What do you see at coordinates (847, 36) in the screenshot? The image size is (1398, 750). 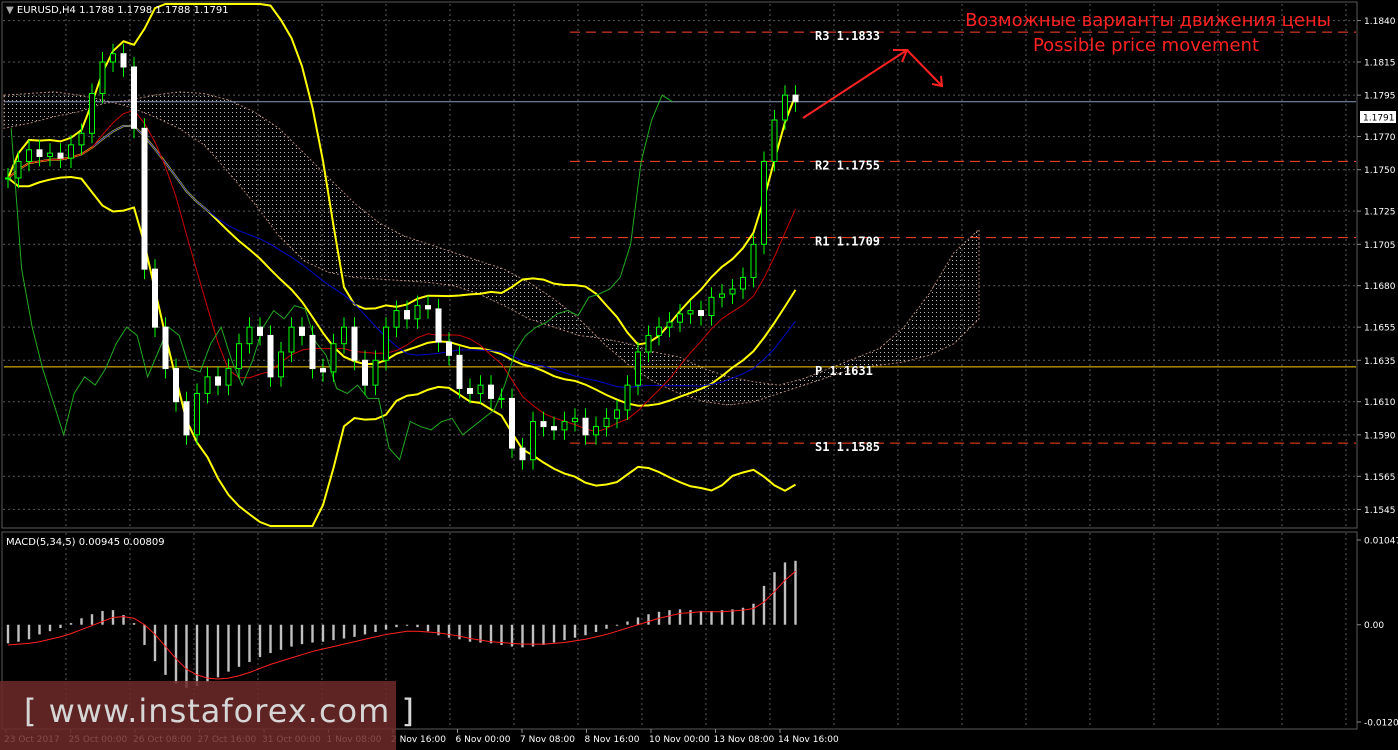 I see `pivot-level-label: R3 1.1833` at bounding box center [847, 36].